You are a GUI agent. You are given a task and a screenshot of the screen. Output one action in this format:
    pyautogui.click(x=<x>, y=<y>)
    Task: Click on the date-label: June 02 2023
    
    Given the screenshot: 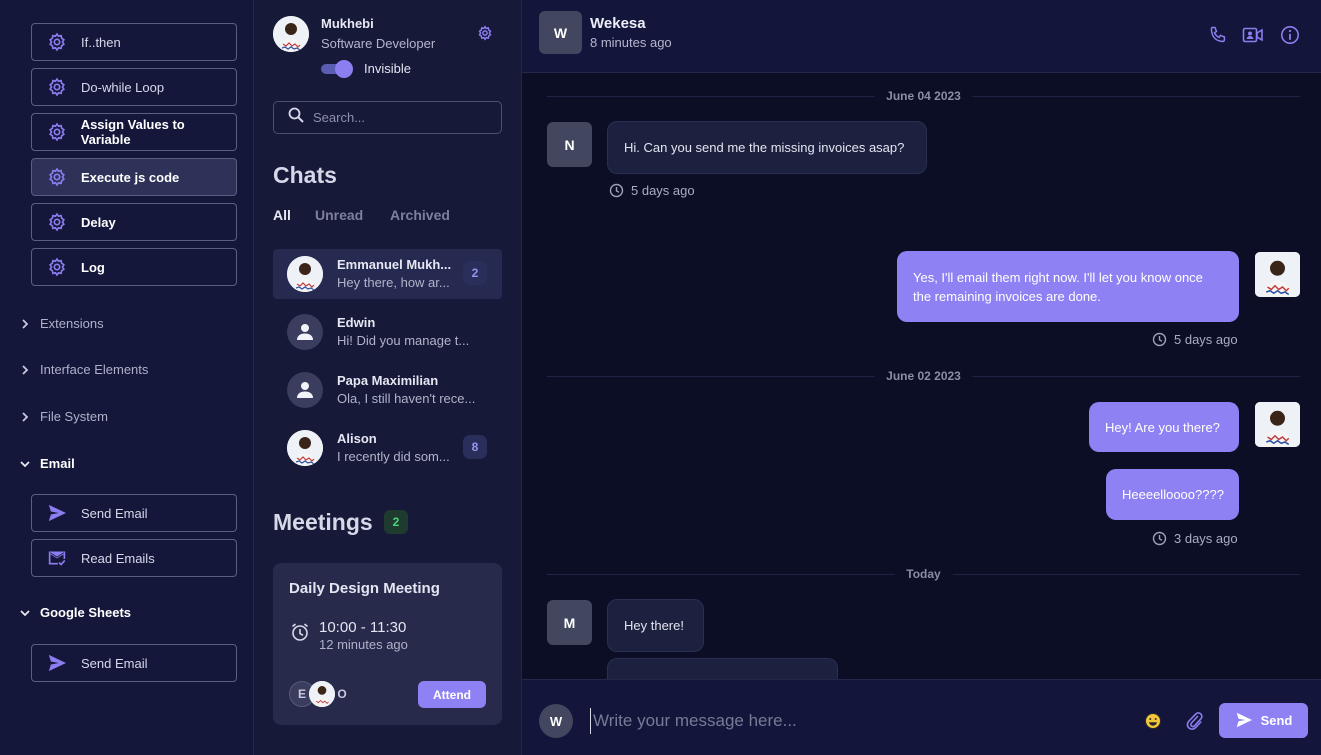 What is the action you would take?
    pyautogui.click(x=923, y=376)
    